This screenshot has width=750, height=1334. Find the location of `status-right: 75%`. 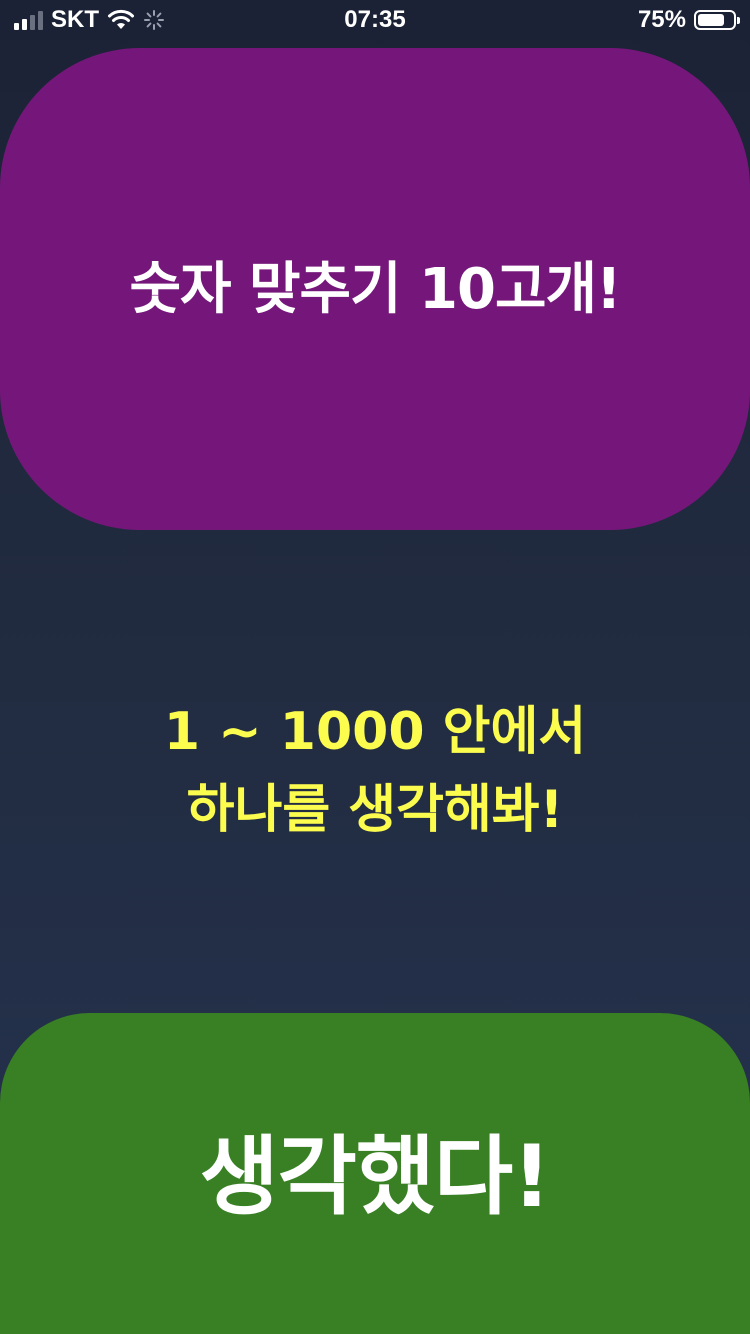

status-right: 75% is located at coordinates (688, 20).